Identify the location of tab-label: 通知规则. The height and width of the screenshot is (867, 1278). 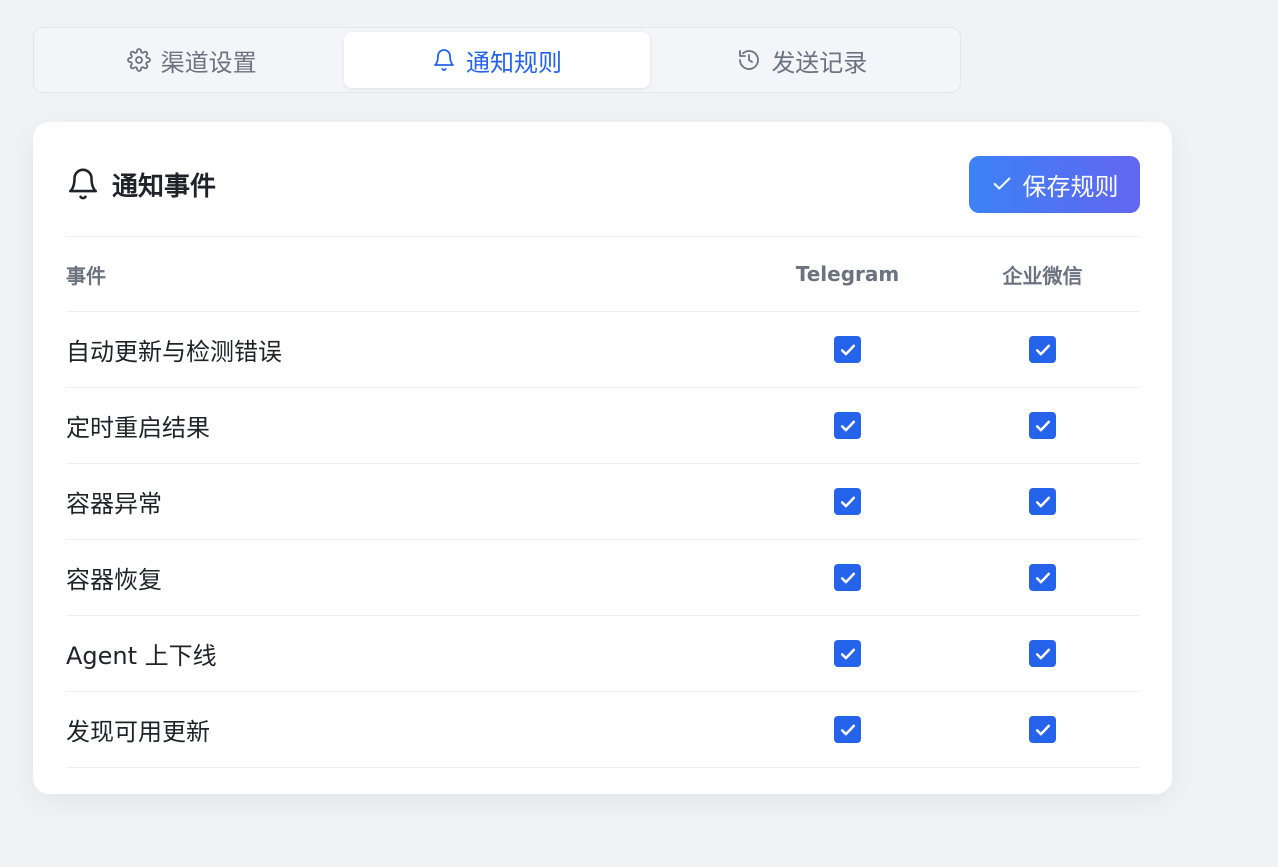
(513, 62).